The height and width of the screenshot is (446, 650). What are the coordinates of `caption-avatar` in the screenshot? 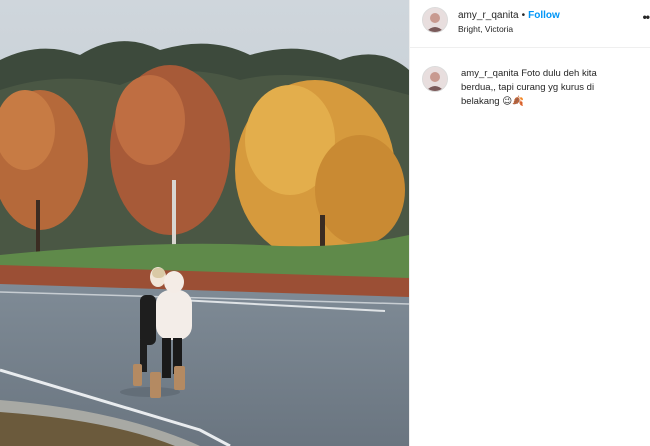 It's located at (435, 79).